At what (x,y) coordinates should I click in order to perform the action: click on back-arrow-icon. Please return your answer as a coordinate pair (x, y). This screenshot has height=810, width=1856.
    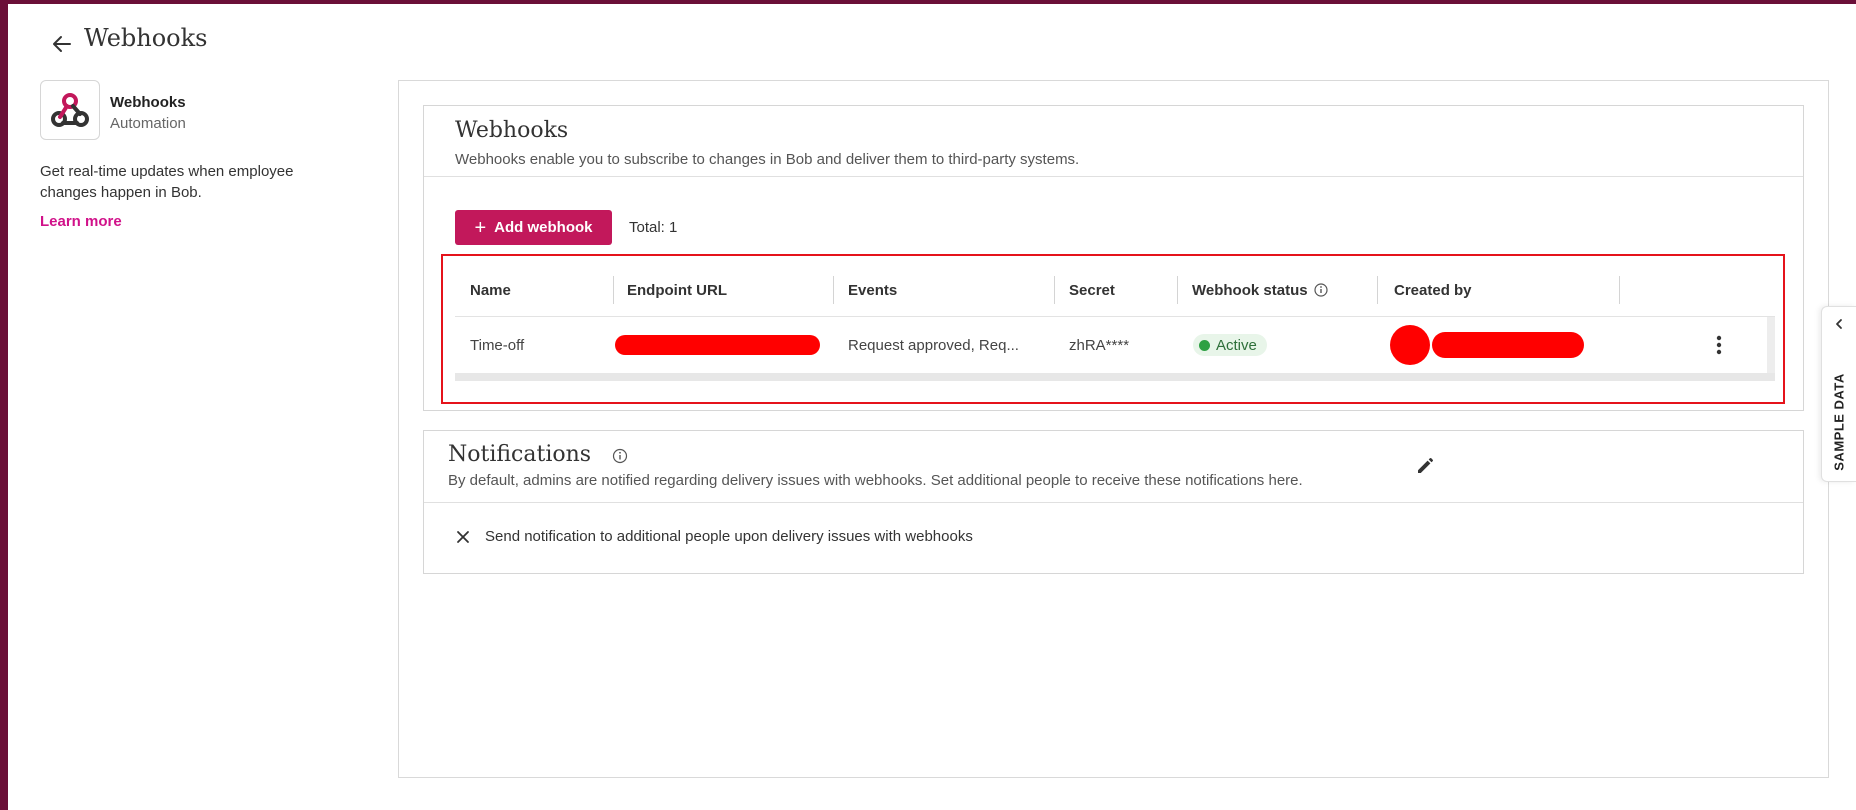
    Looking at the image, I should click on (62, 44).